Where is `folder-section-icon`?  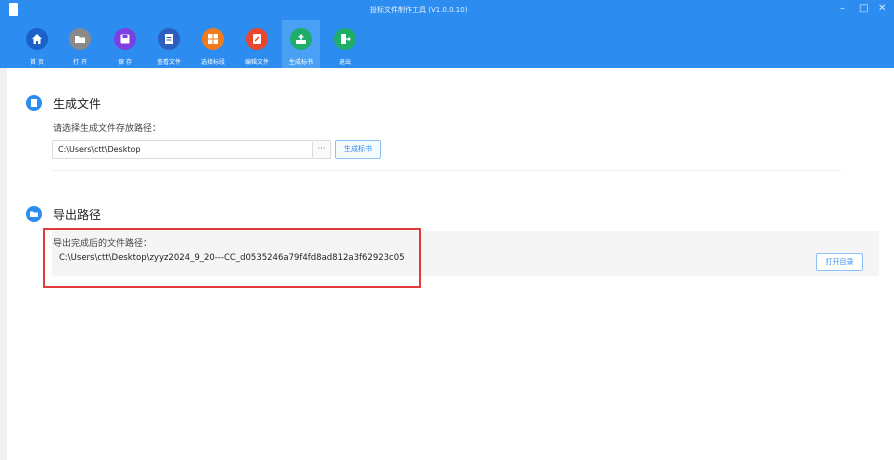 folder-section-icon is located at coordinates (34, 214).